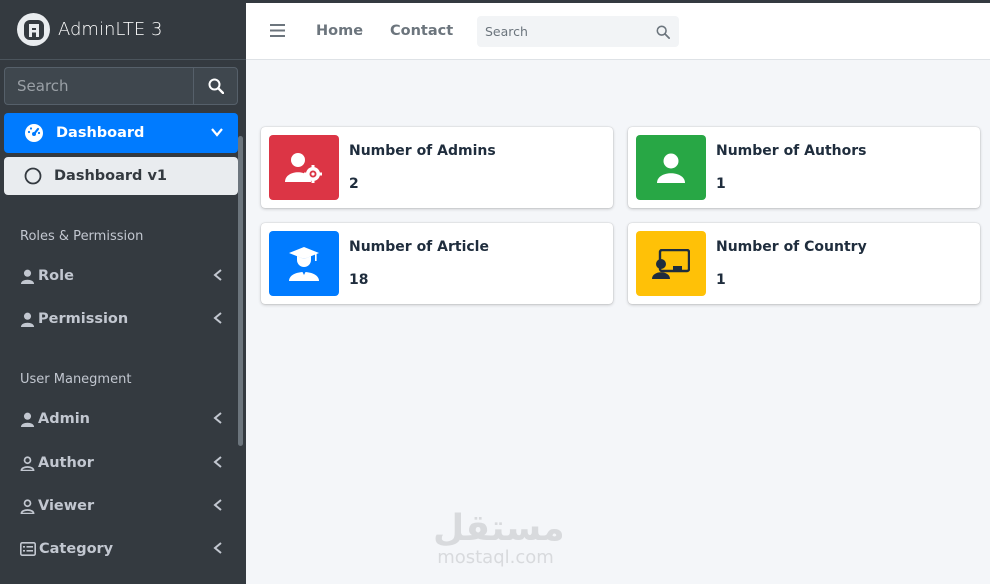  Describe the element at coordinates (33, 29) in the screenshot. I see `brand-logo-icon` at that location.